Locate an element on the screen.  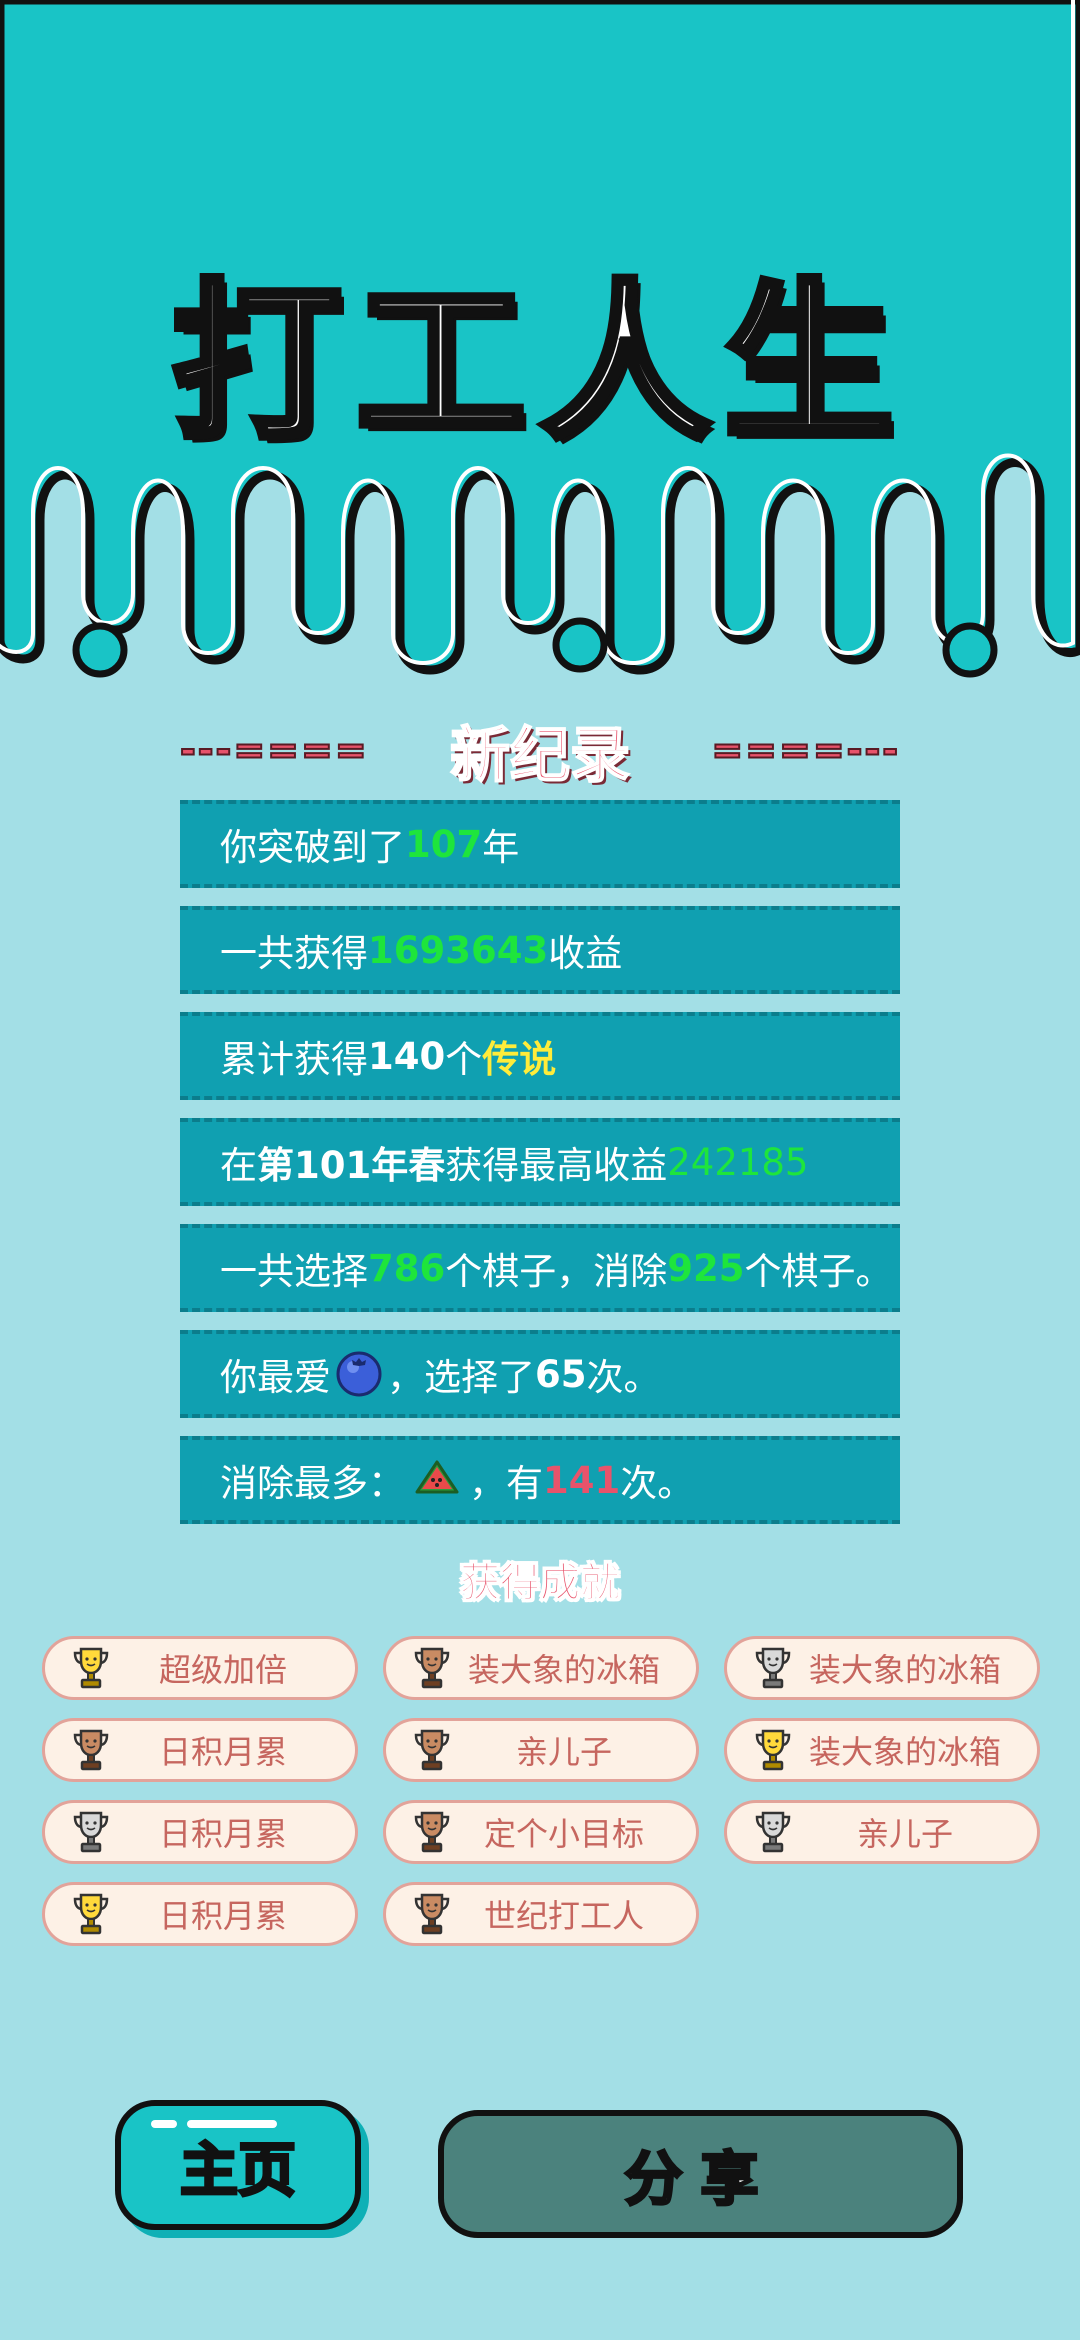
new-record-title: 新纪录 is located at coordinates (540, 756).